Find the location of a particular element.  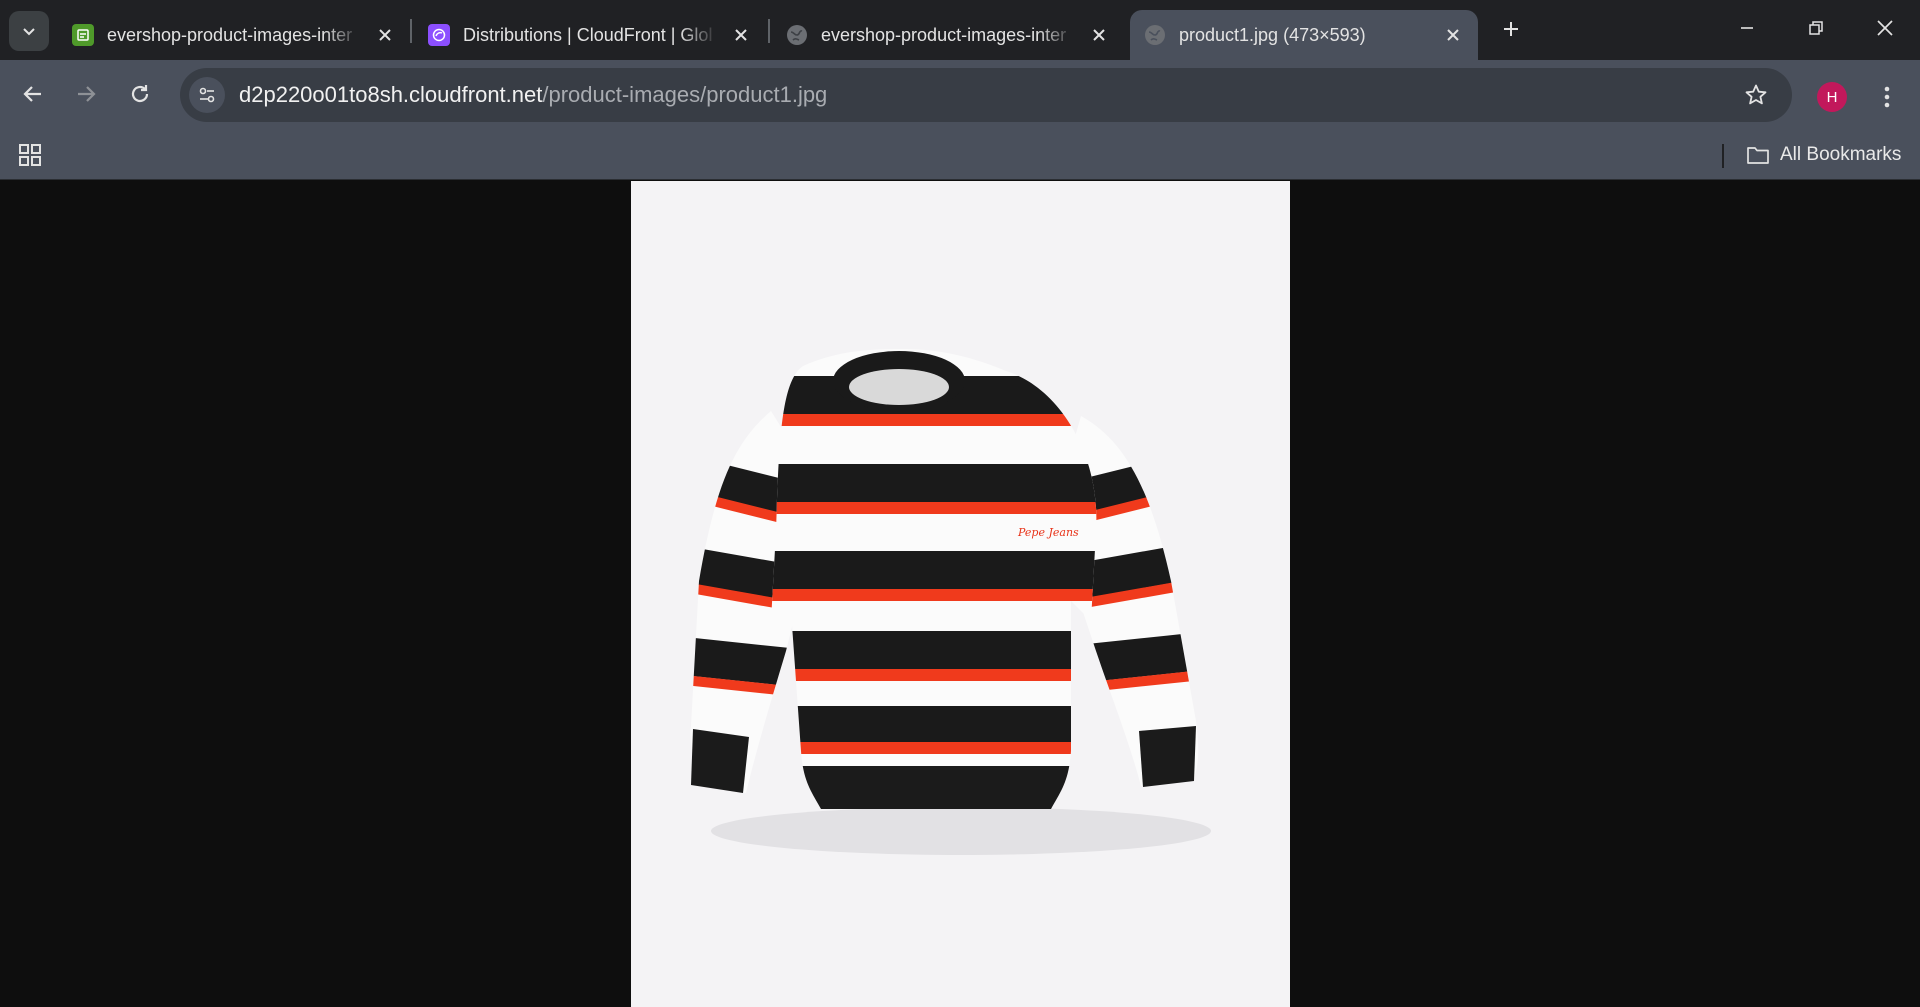

restore-button is located at coordinates (1816, 28).